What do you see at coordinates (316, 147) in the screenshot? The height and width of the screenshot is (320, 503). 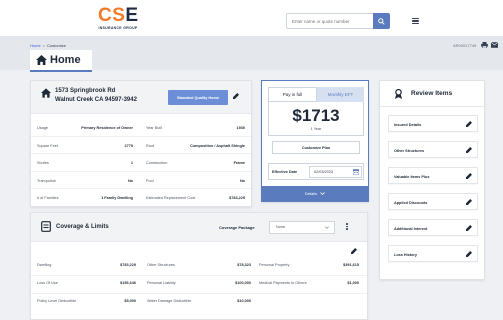 I see `customize-plan-button: Customize Plan` at bounding box center [316, 147].